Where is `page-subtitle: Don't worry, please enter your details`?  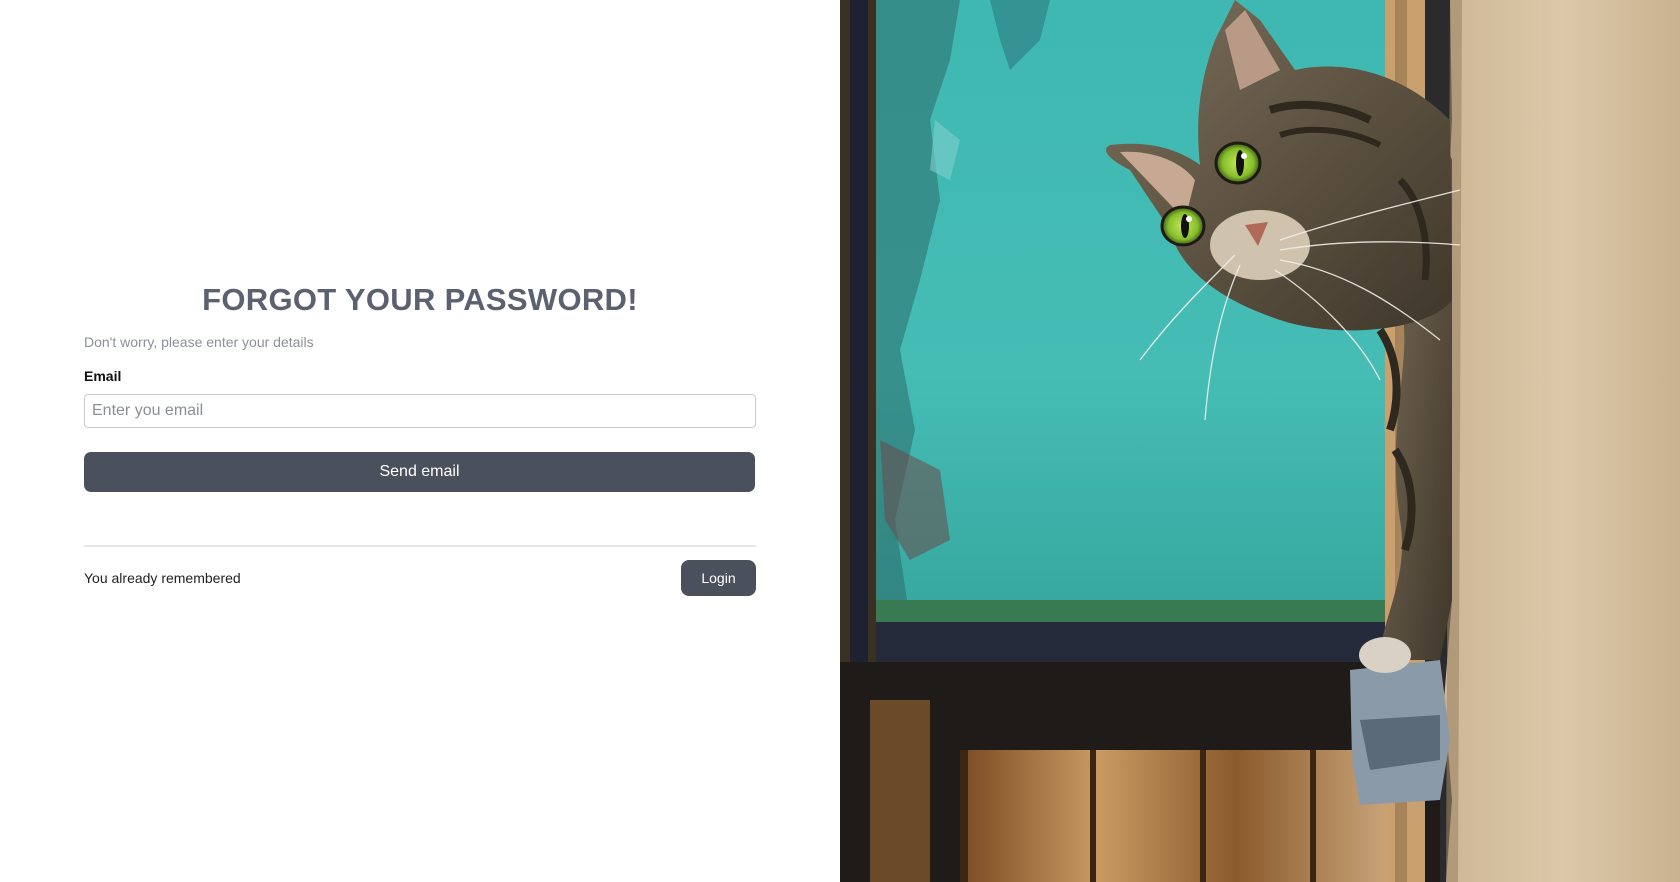 page-subtitle: Don't worry, please enter your details is located at coordinates (199, 342).